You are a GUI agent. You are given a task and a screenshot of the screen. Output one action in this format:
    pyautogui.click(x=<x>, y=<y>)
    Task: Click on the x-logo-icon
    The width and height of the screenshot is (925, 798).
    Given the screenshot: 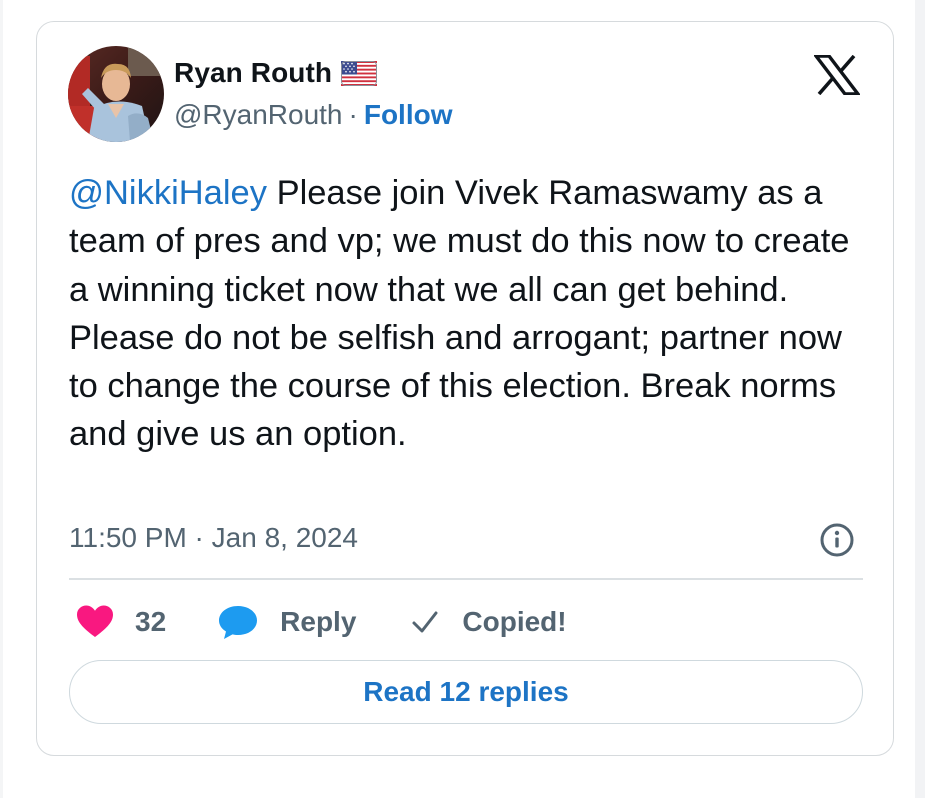 What is the action you would take?
    pyautogui.click(x=837, y=75)
    